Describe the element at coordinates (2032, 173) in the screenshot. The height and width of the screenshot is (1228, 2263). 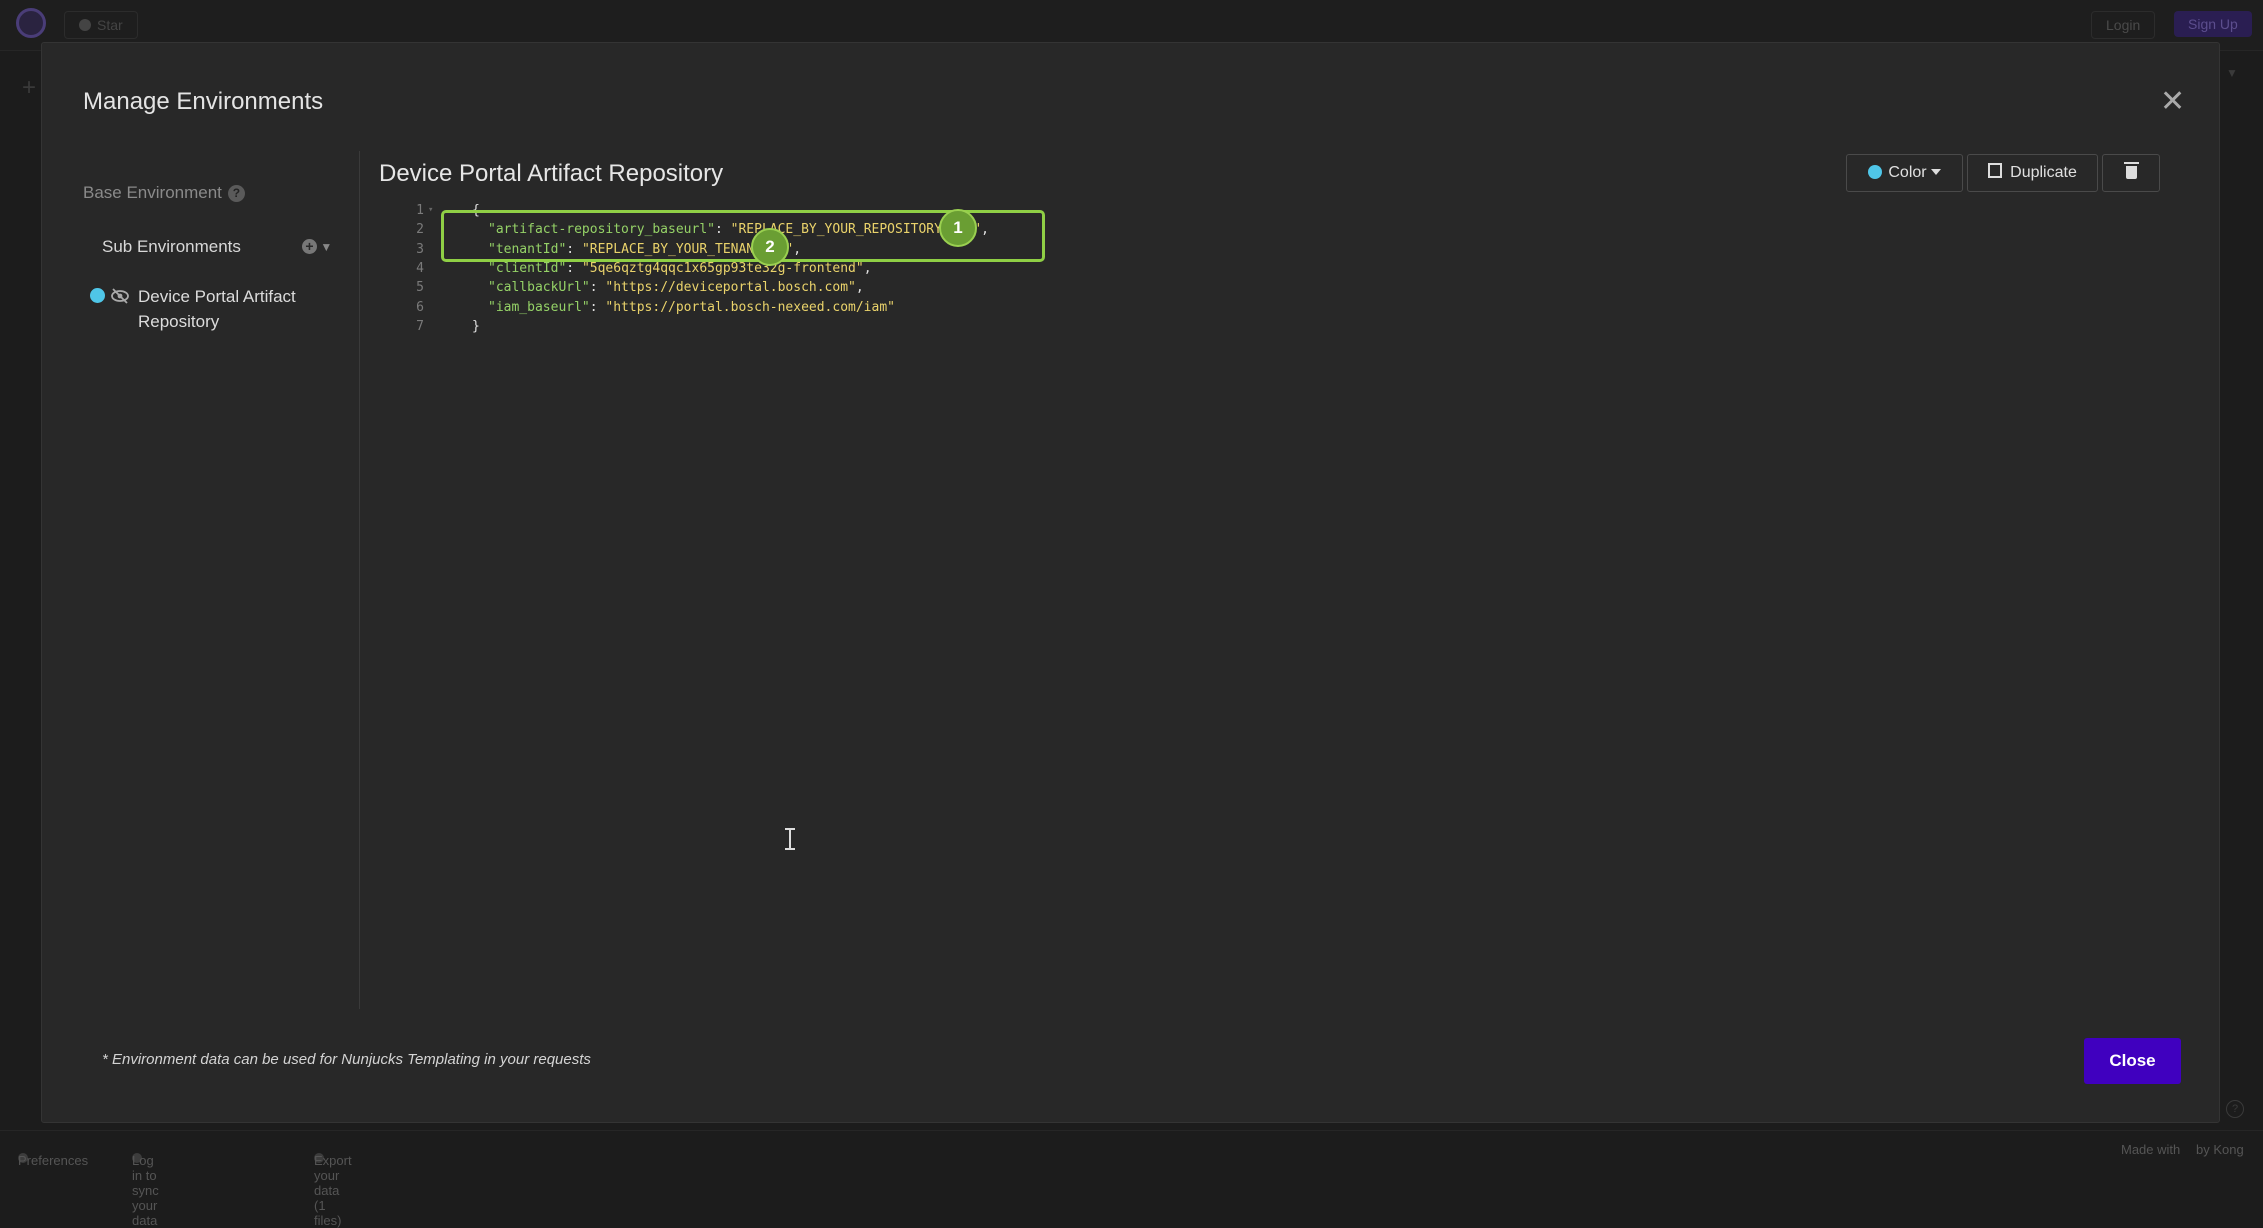
I see `duplicate-button: Duplicate` at that location.